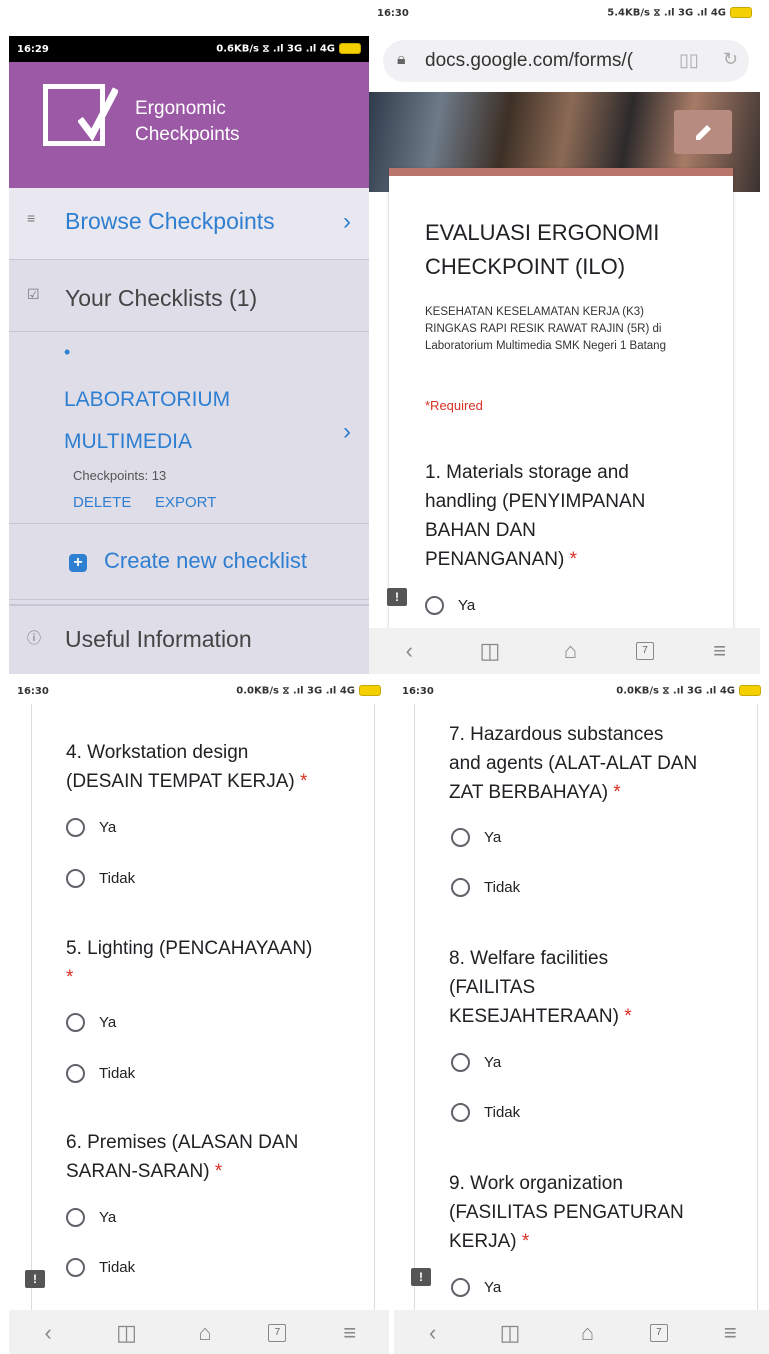  Describe the element at coordinates (401, 59) in the screenshot. I see `lock-icon: 🔒︎` at that location.